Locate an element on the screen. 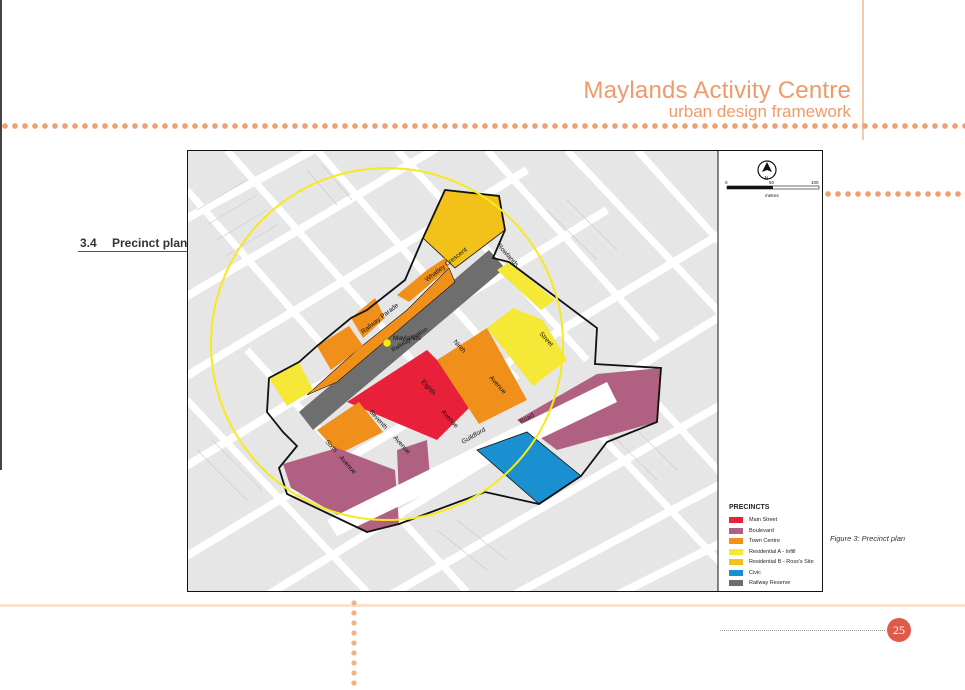 The height and width of the screenshot is (690, 965). legend-swatch-railway-reserve is located at coordinates (736, 583).